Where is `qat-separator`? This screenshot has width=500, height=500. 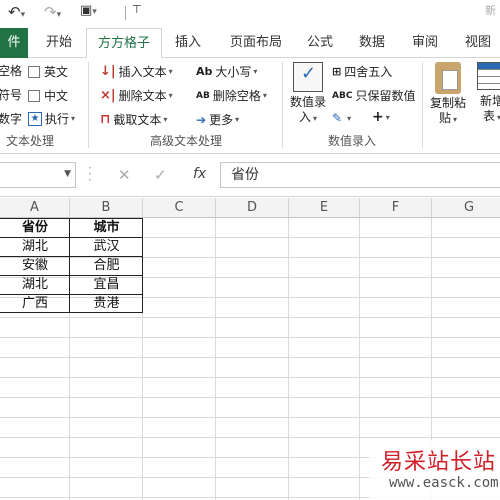 qat-separator is located at coordinates (125, 13).